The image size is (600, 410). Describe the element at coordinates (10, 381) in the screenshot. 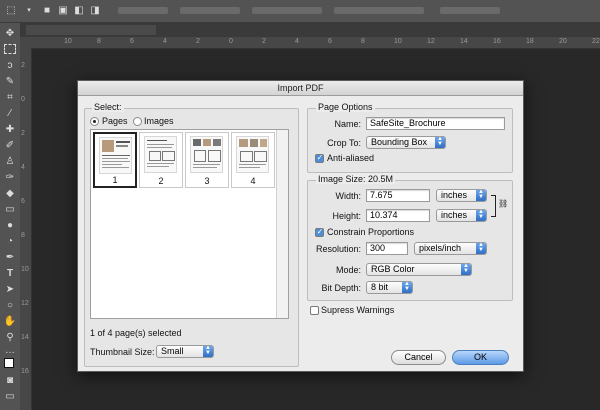

I see `quick-mask-icon: ◙` at that location.